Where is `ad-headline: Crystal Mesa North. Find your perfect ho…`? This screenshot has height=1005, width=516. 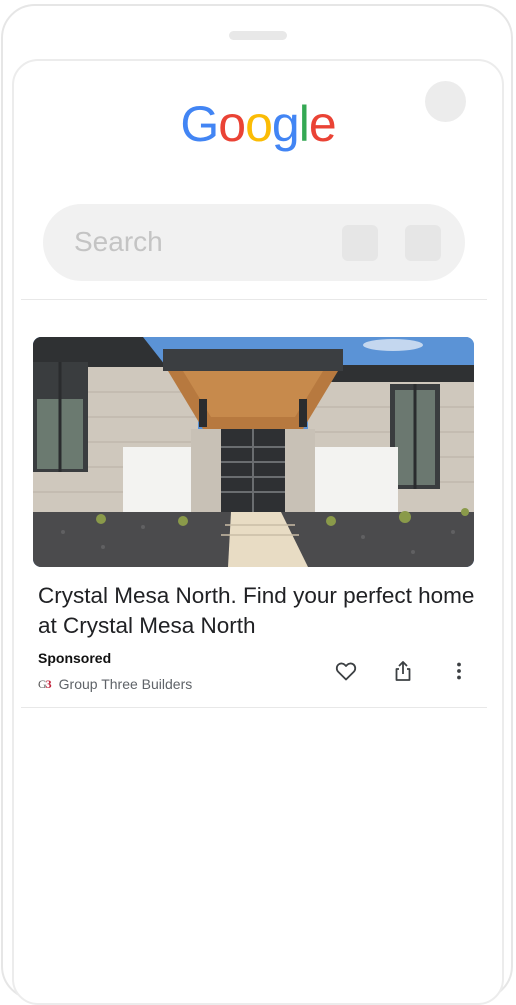
ad-headline: Crystal Mesa North. Find your perfect ho… is located at coordinates (258, 611).